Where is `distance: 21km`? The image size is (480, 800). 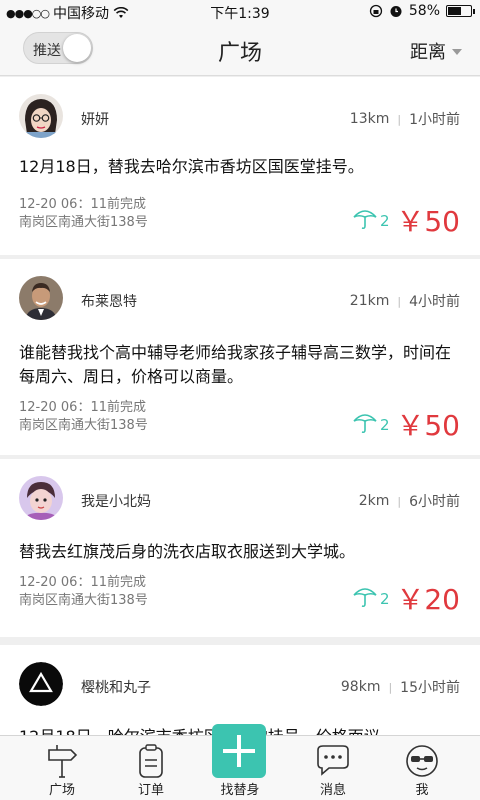
distance: 21km is located at coordinates (369, 301).